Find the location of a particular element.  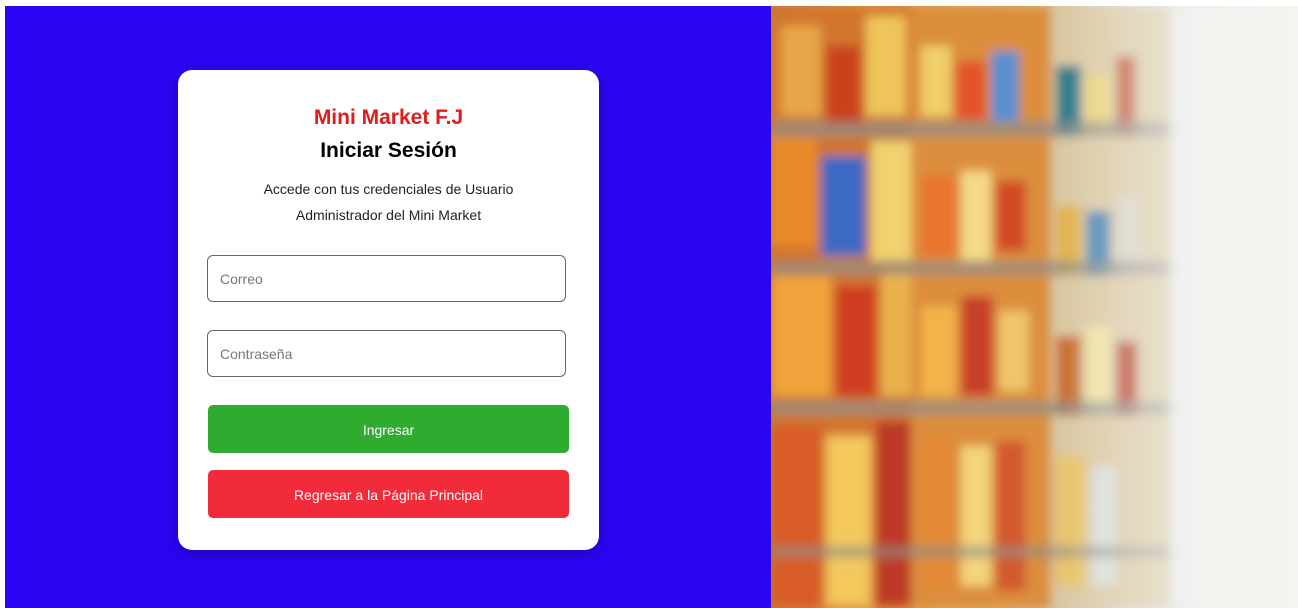

email-input is located at coordinates (386, 278).